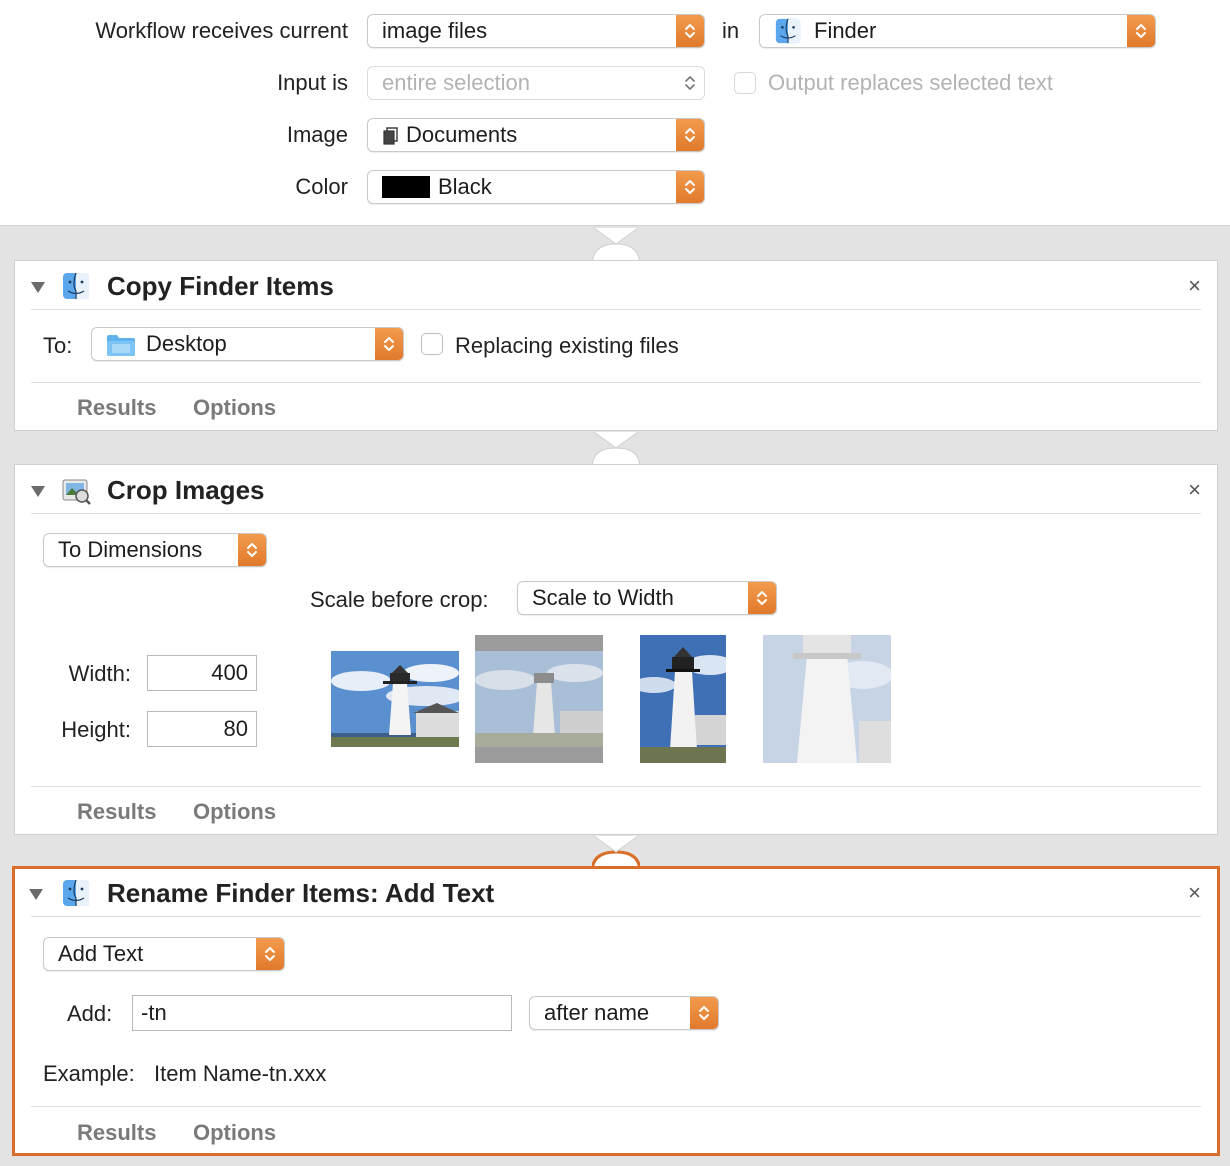  I want to click on rename-mode-popup: Add Text, so click(164, 954).